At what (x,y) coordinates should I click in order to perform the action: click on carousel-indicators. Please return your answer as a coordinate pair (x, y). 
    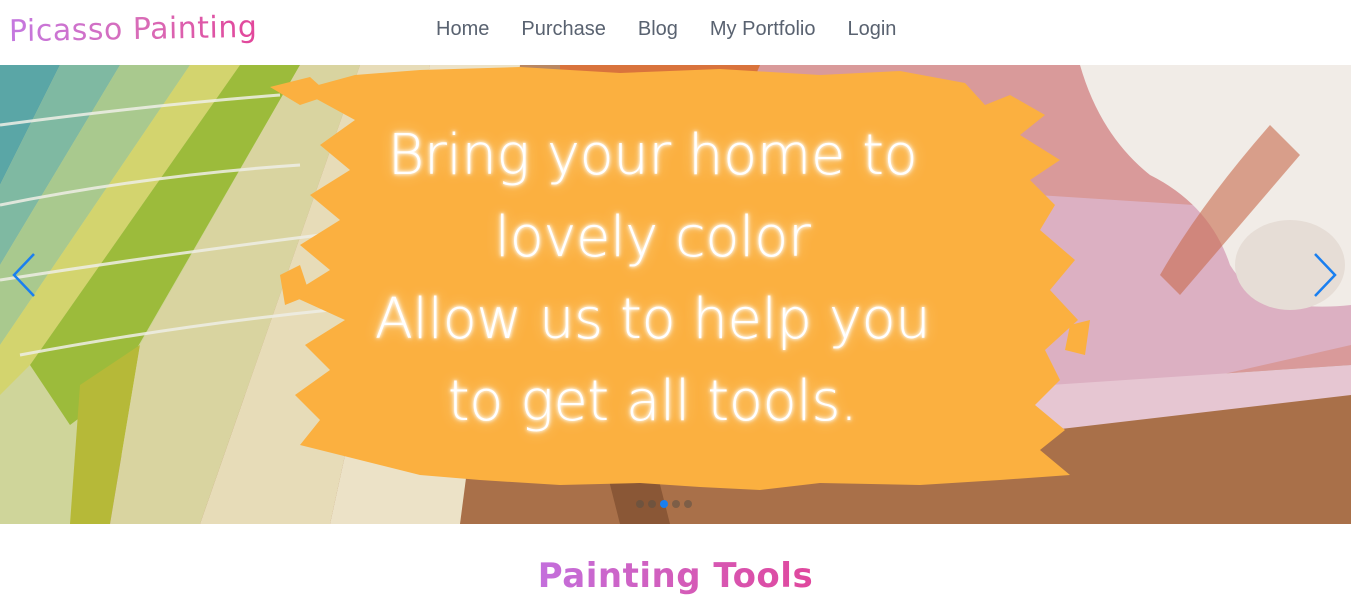
    Looking at the image, I should click on (664, 504).